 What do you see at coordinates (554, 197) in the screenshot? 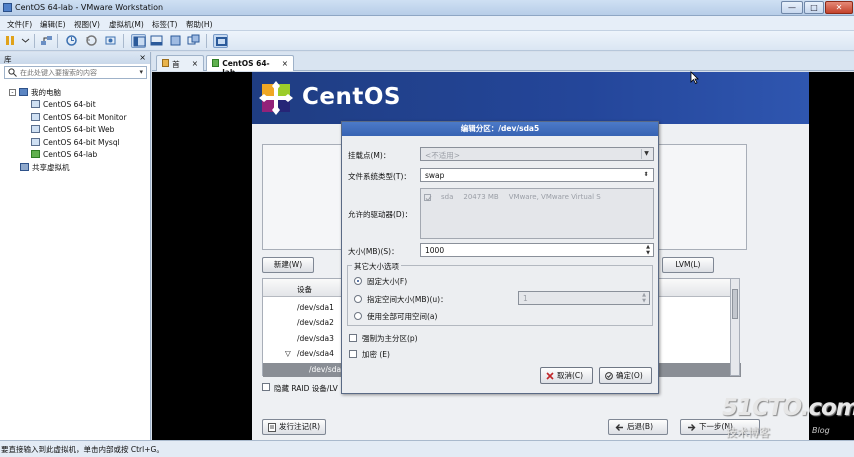
I see `drive-model: VMware, VMware Virtual S` at bounding box center [554, 197].